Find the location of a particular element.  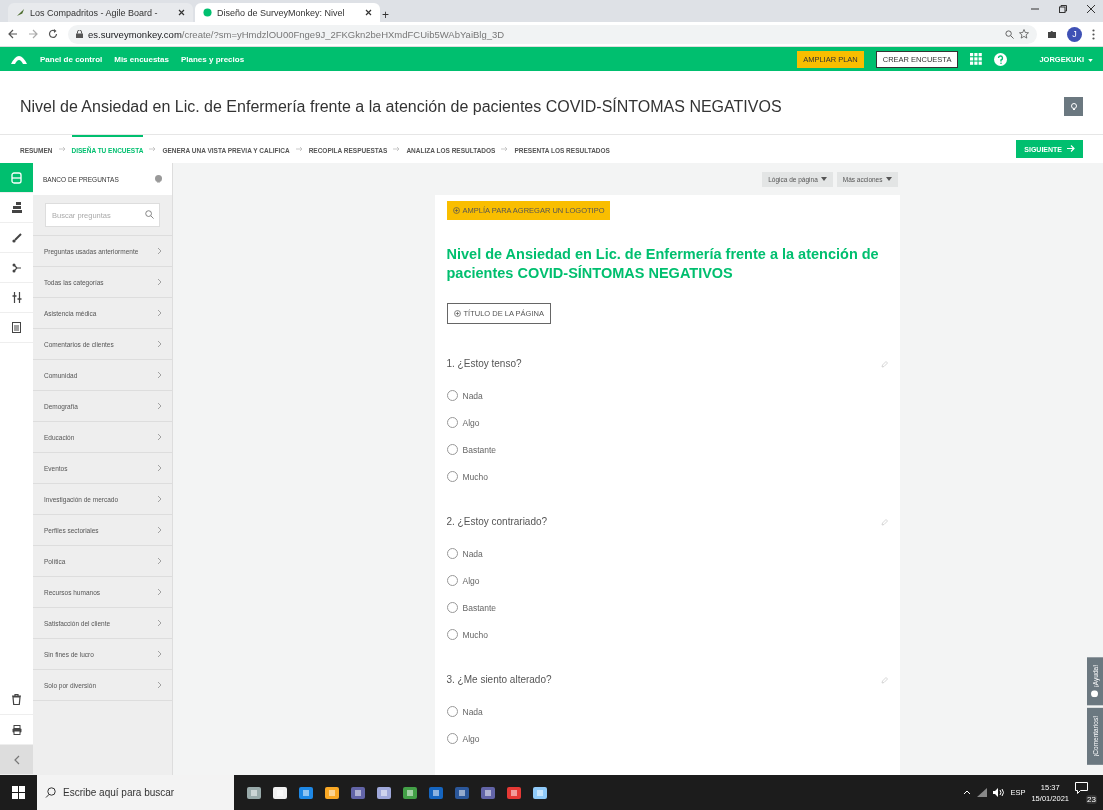

browser-tab: Los Compadritos - Agile Board - is located at coordinates (100, 12).